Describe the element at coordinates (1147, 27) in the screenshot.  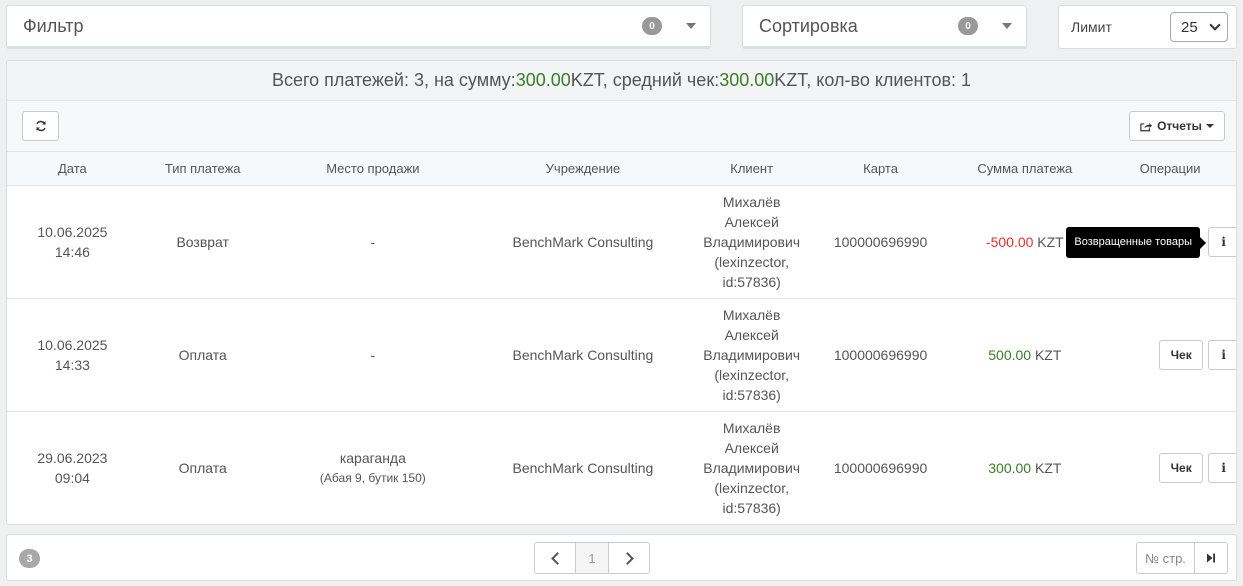
I see `limit-panel: Лимит 25` at that location.